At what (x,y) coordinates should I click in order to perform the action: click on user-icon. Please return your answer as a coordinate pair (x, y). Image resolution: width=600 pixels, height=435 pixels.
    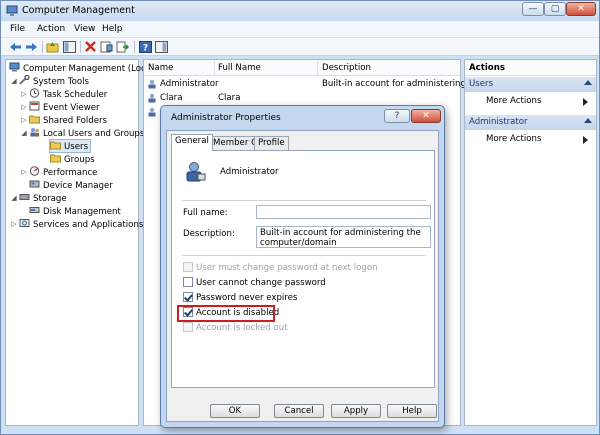
    Looking at the image, I should click on (152, 84).